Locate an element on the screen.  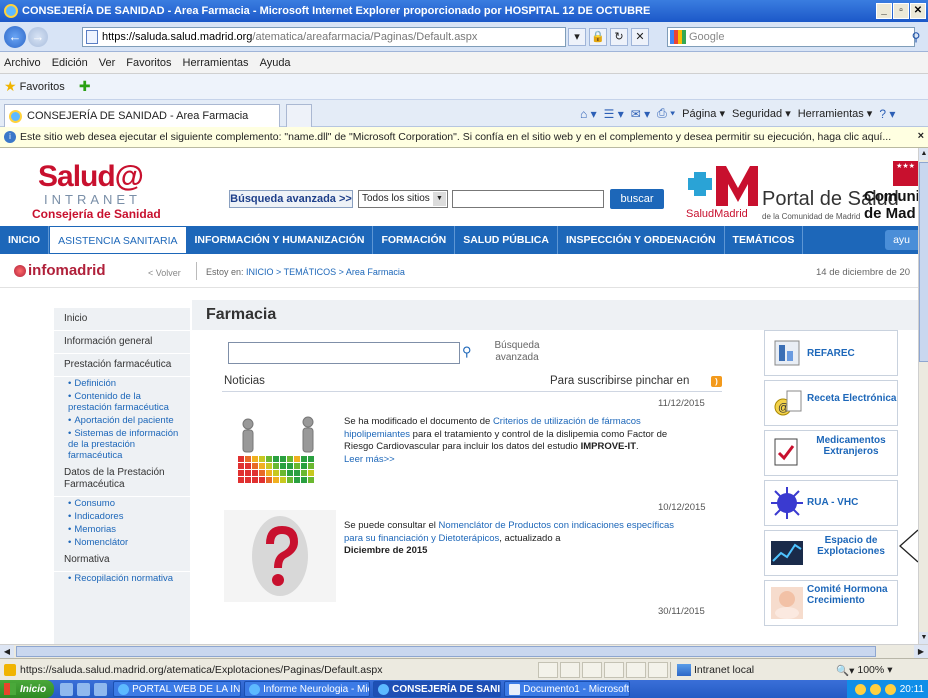
dropdown-icon: ▾ is located at coordinates (577, 37).